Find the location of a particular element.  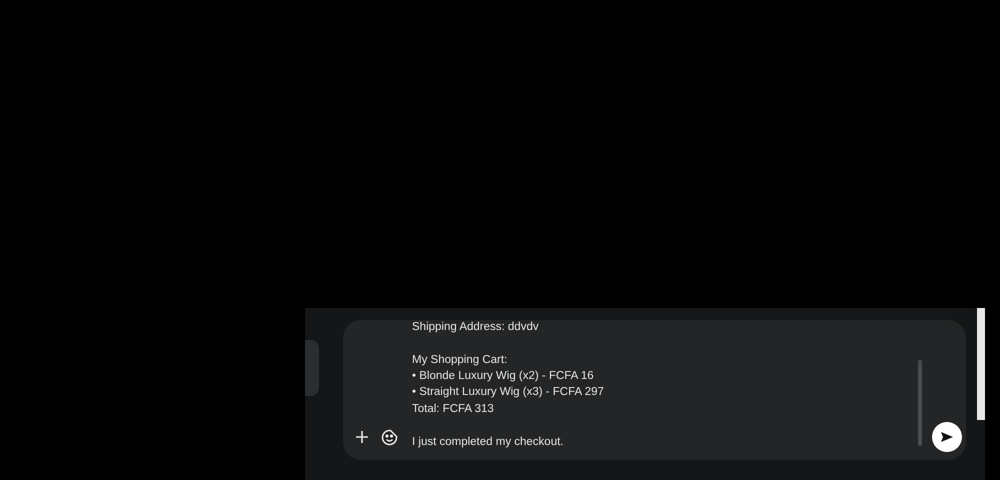

send-icon is located at coordinates (947, 437).